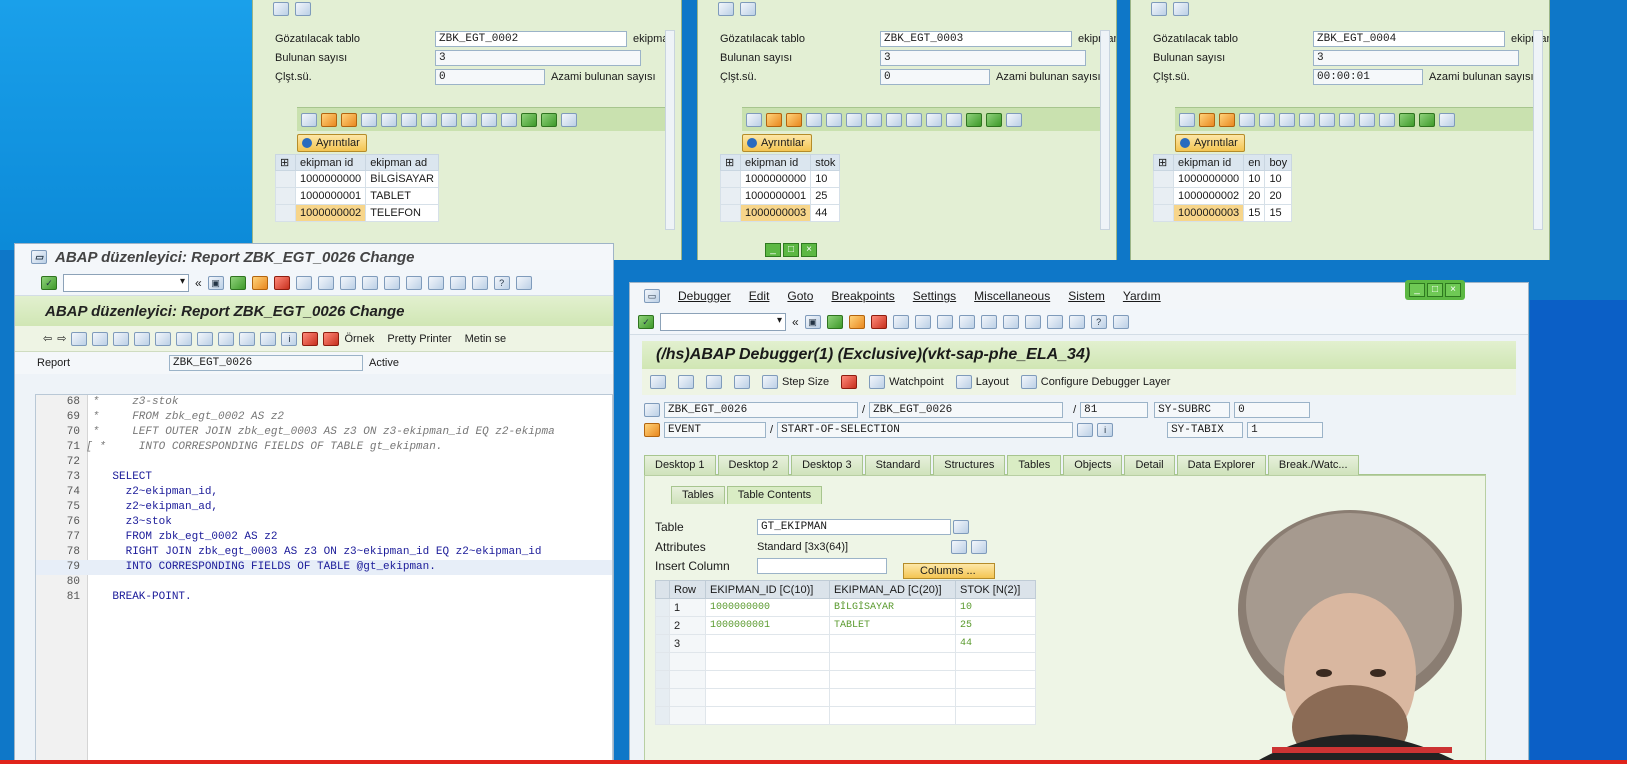 Image resolution: width=1627 pixels, height=764 pixels. I want to click on menu-edit: Edit, so click(759, 296).